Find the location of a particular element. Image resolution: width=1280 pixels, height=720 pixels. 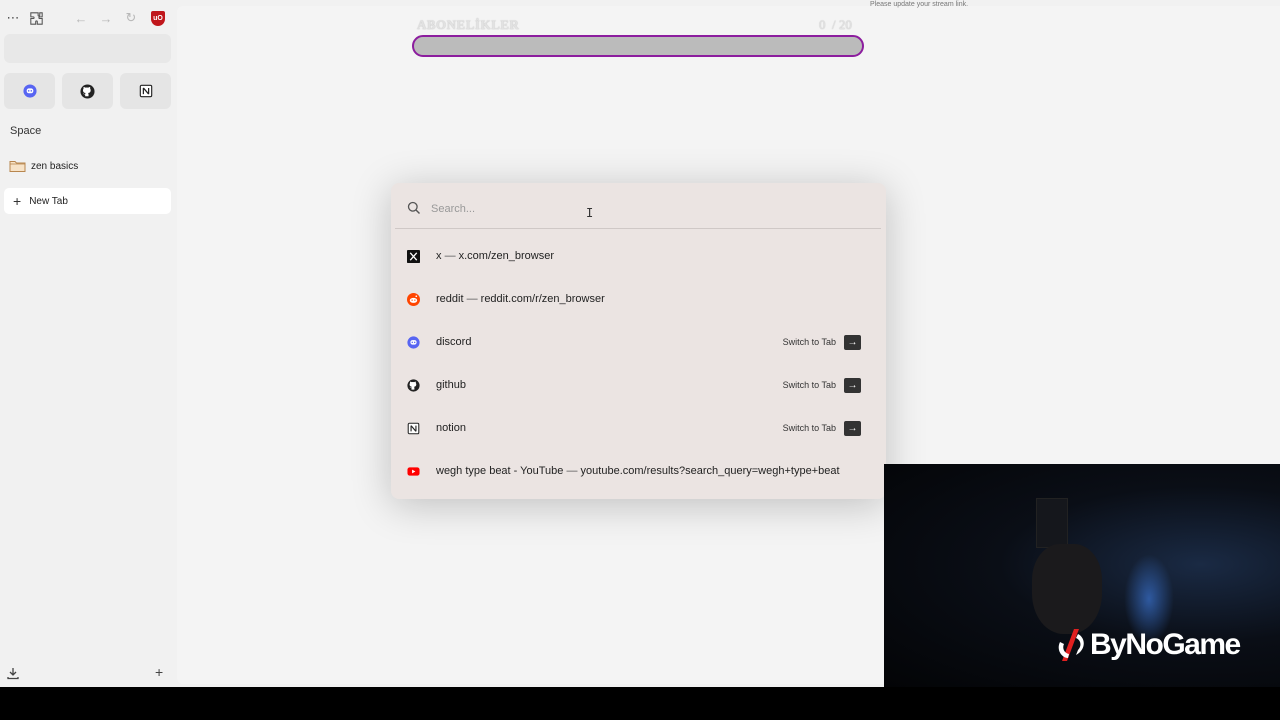

forward-icon: → is located at coordinates (106, 18).